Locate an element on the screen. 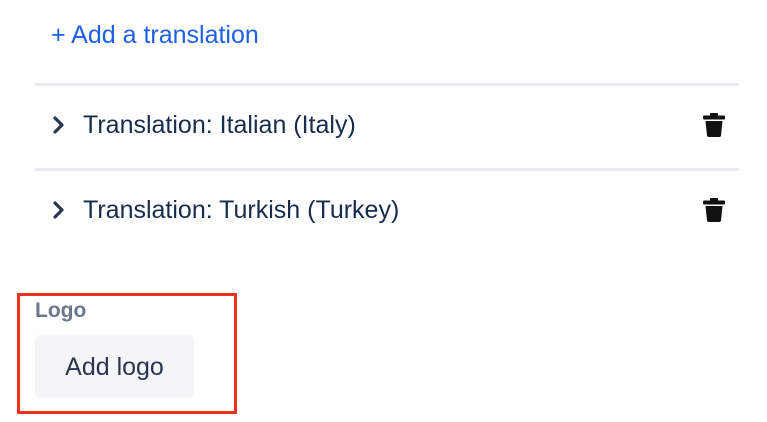 Image resolution: width=767 pixels, height=422 pixels. logo-section-label: Logo is located at coordinates (61, 310).